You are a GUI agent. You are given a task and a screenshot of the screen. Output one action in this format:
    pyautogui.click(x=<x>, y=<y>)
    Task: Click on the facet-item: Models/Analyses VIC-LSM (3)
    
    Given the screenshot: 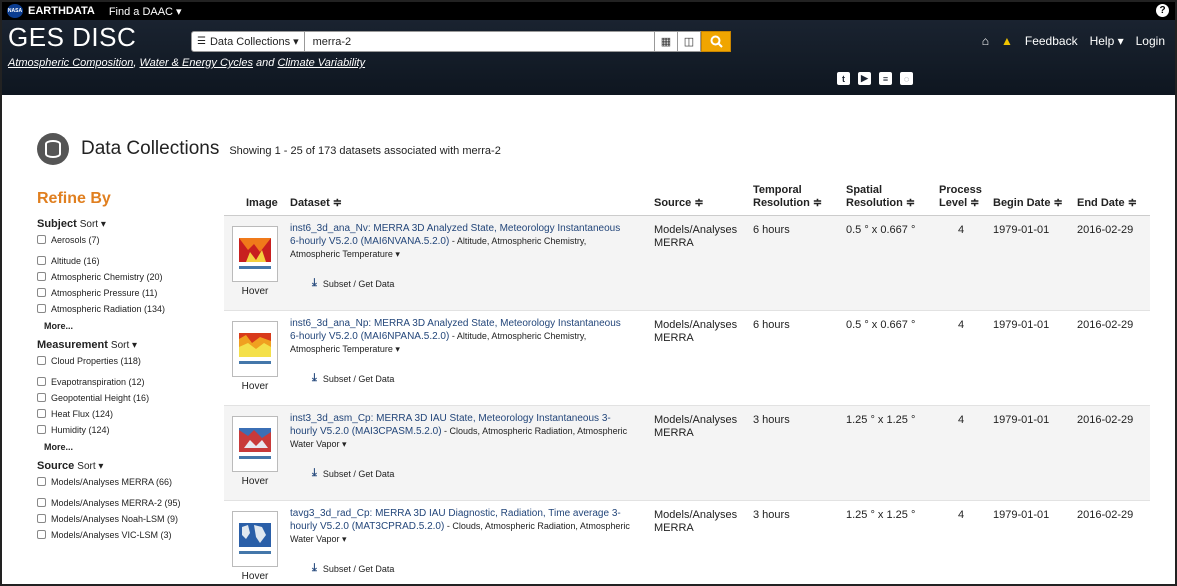 What is the action you would take?
    pyautogui.click(x=127, y=534)
    